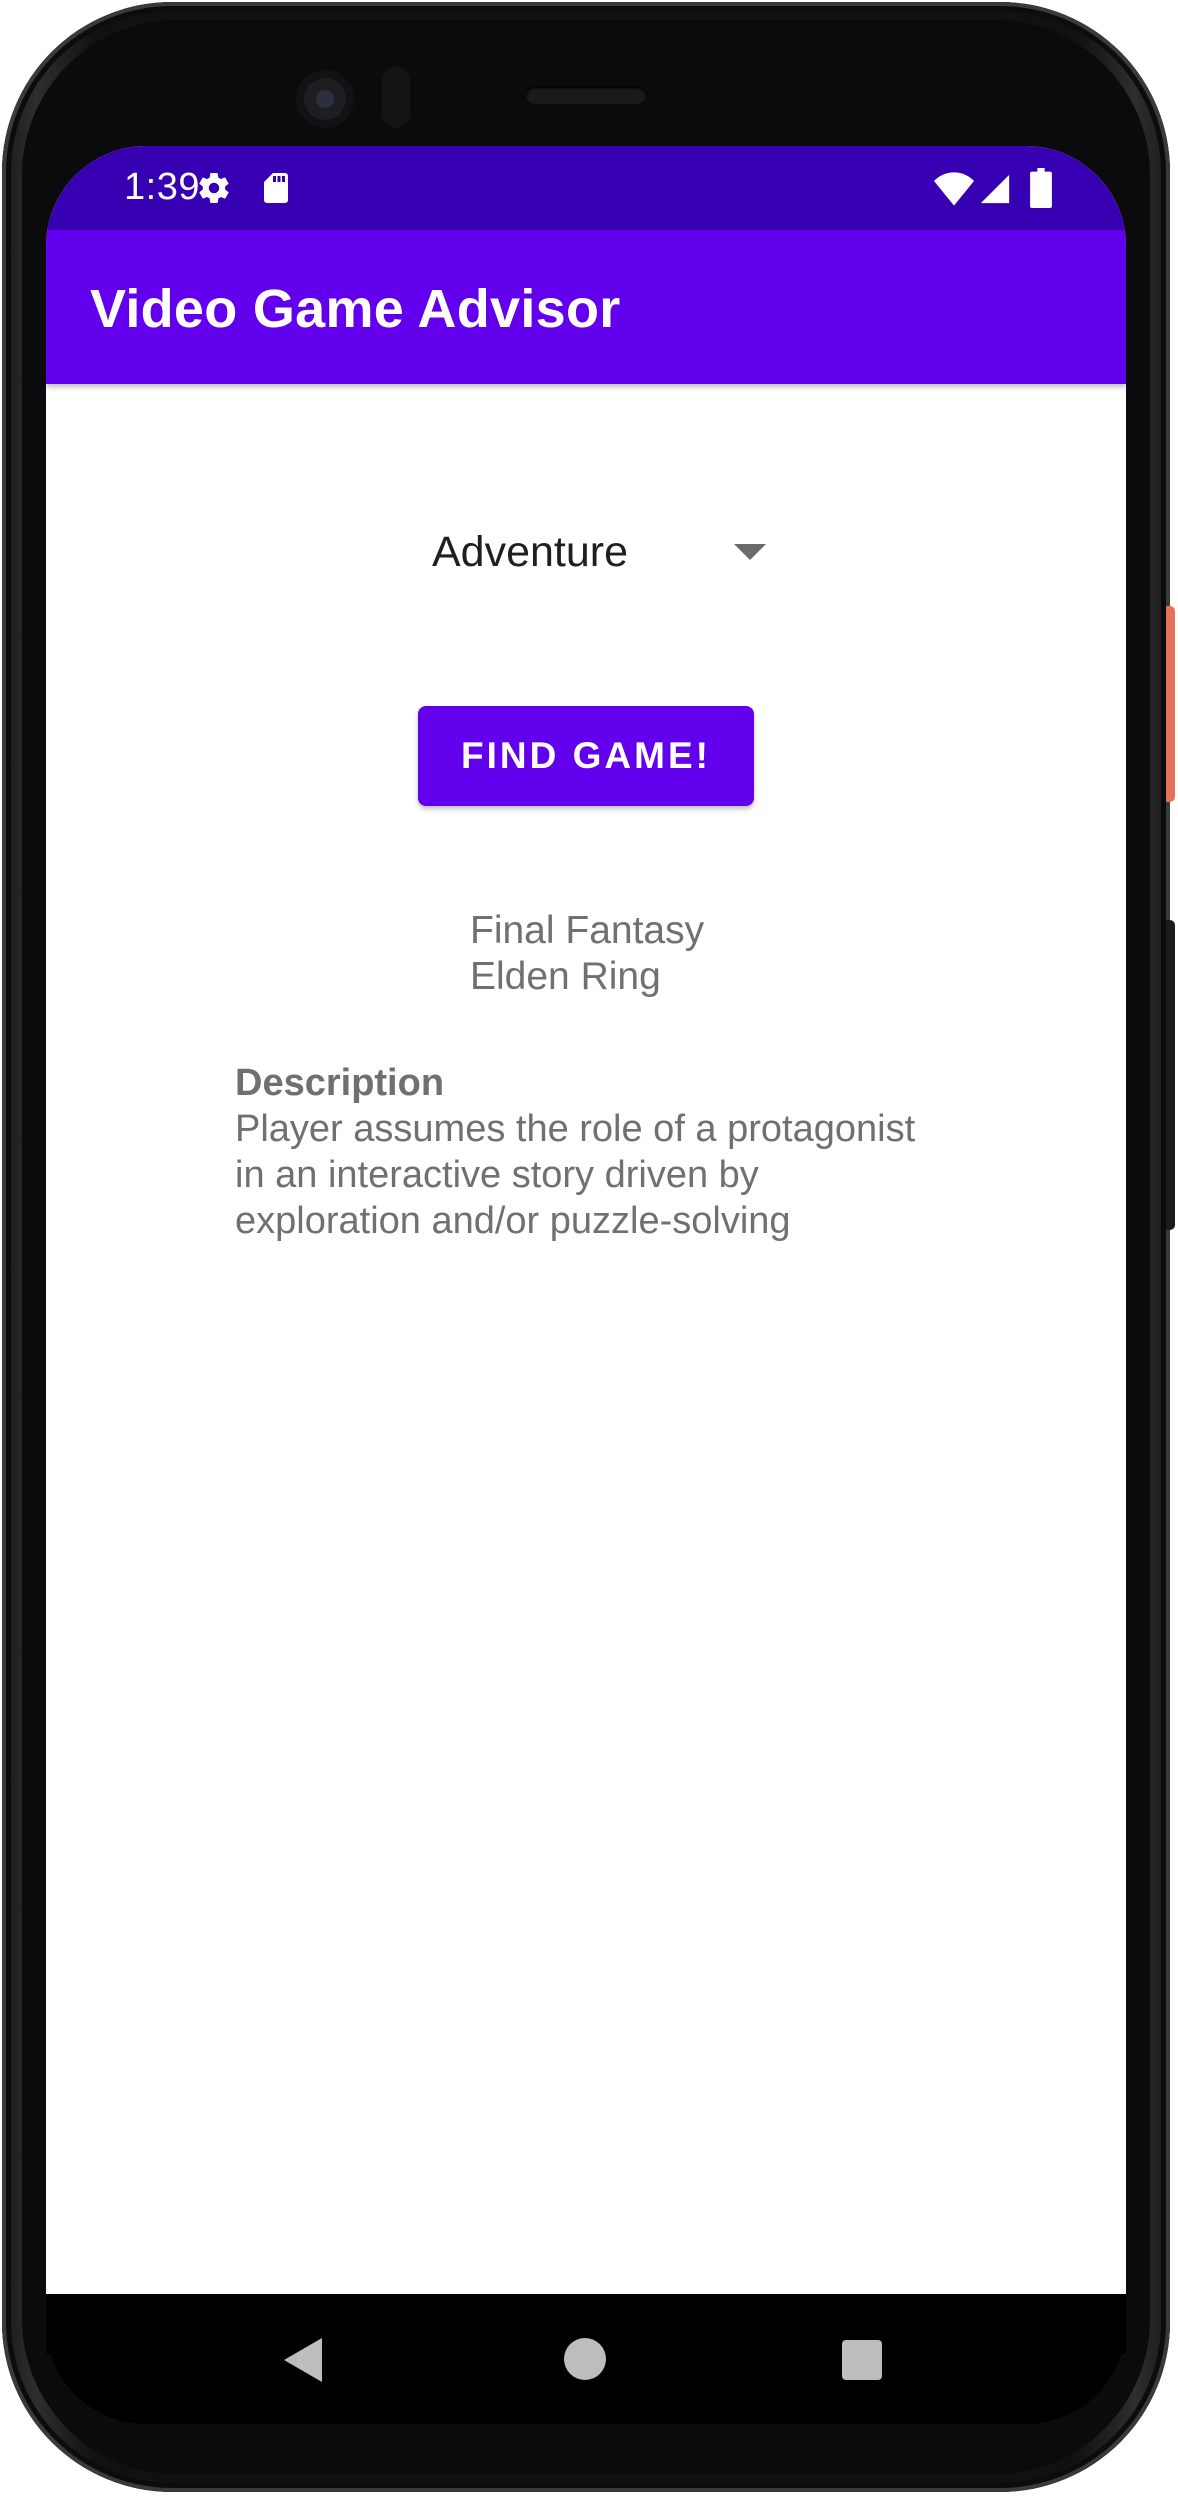 This screenshot has height=2498, width=1178. I want to click on game-results: Final Fantasy Elden Ring, so click(587, 954).